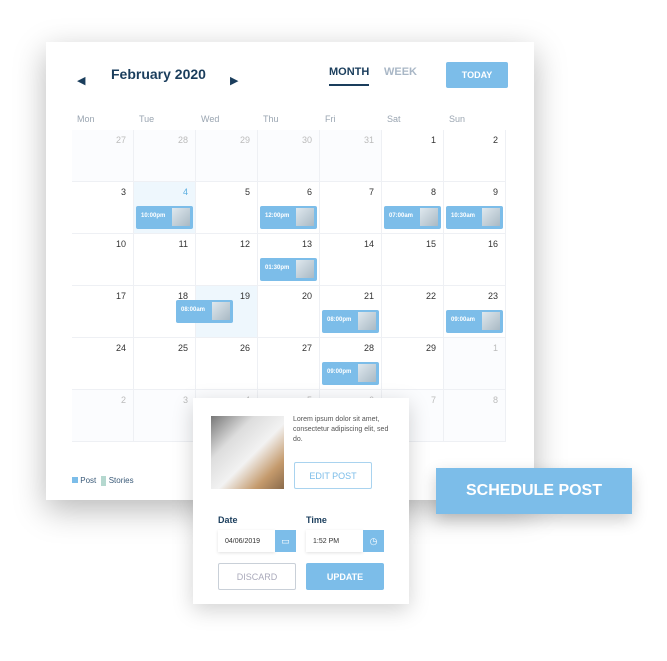  Describe the element at coordinates (474, 217) in the screenshot. I see `scheduled-post-chip: 10:30am` at that location.